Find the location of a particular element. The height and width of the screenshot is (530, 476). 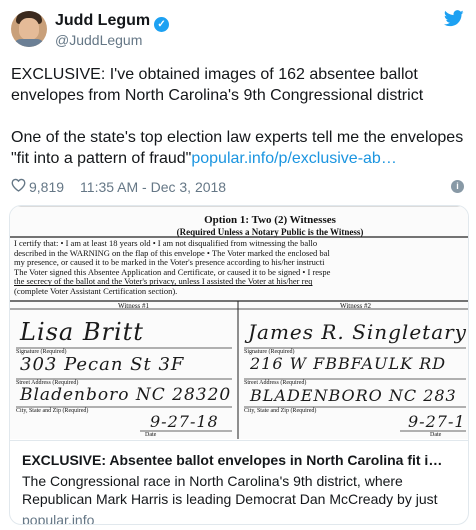

twitter-bird-icon is located at coordinates (454, 18).